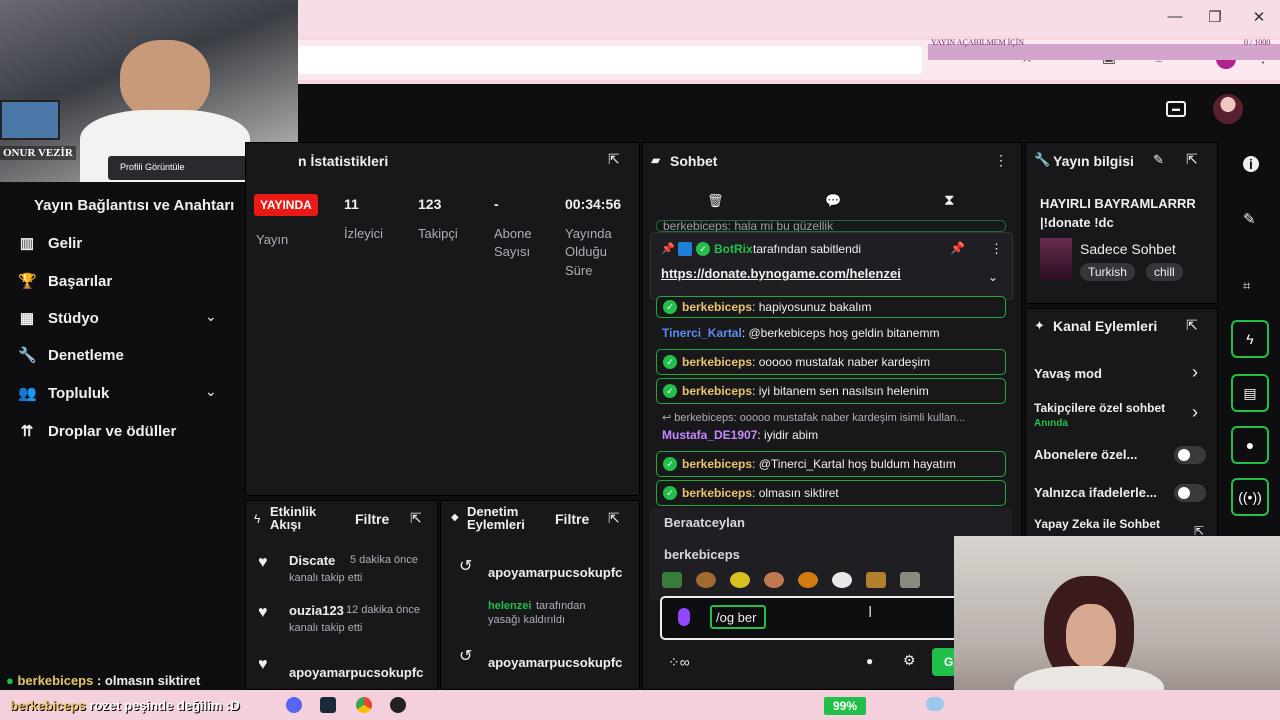 This screenshot has height=720, width=1280. What do you see at coordinates (27, 281) in the screenshot?
I see `trophy-icon: 🏆` at bounding box center [27, 281].